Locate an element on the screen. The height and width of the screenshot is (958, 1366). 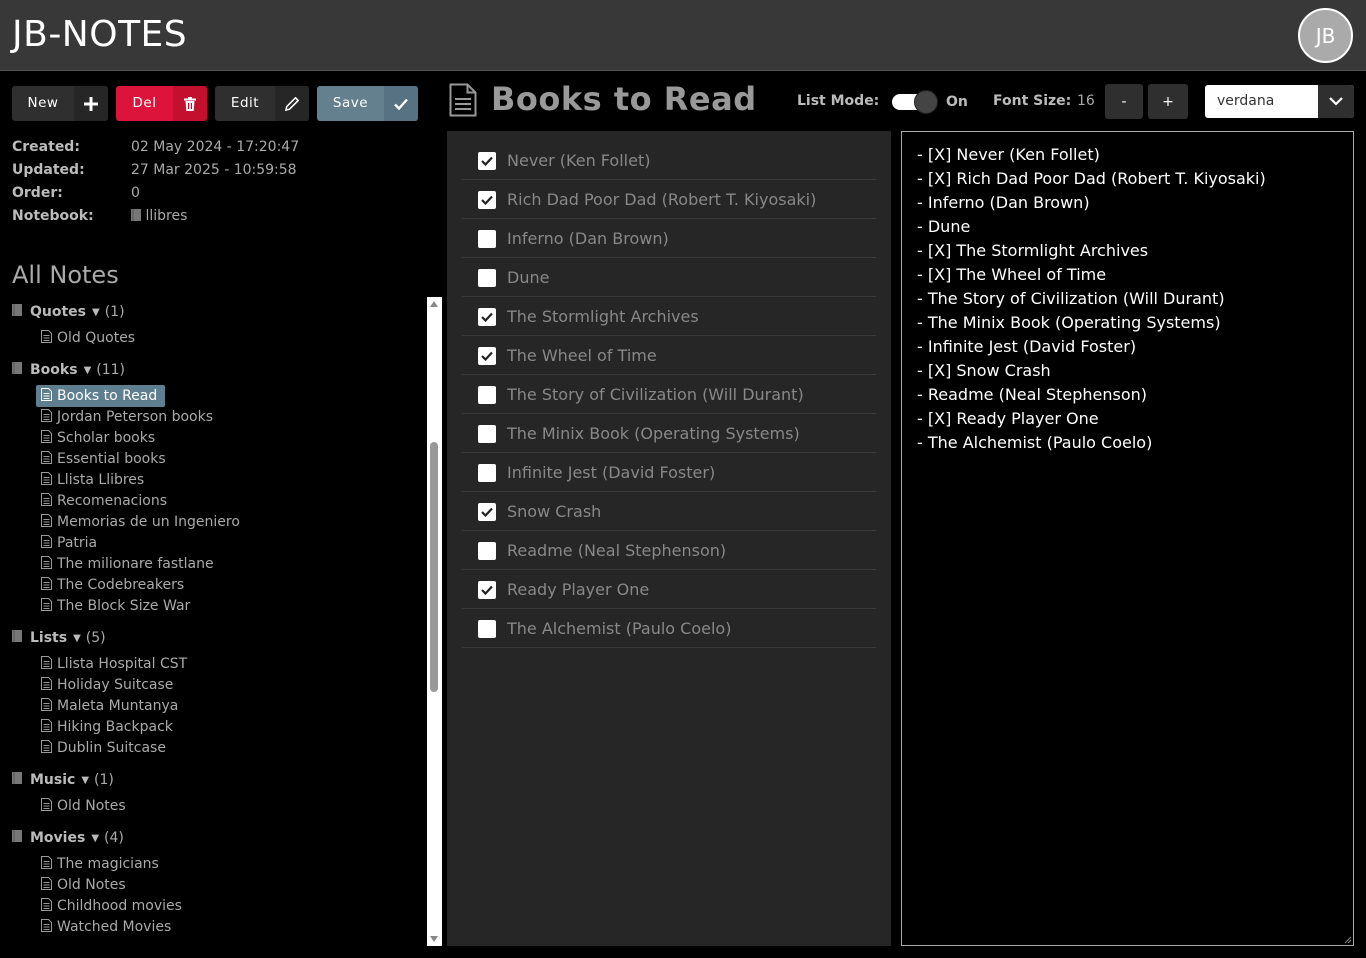
note-name: Books to Read is located at coordinates (107, 396).